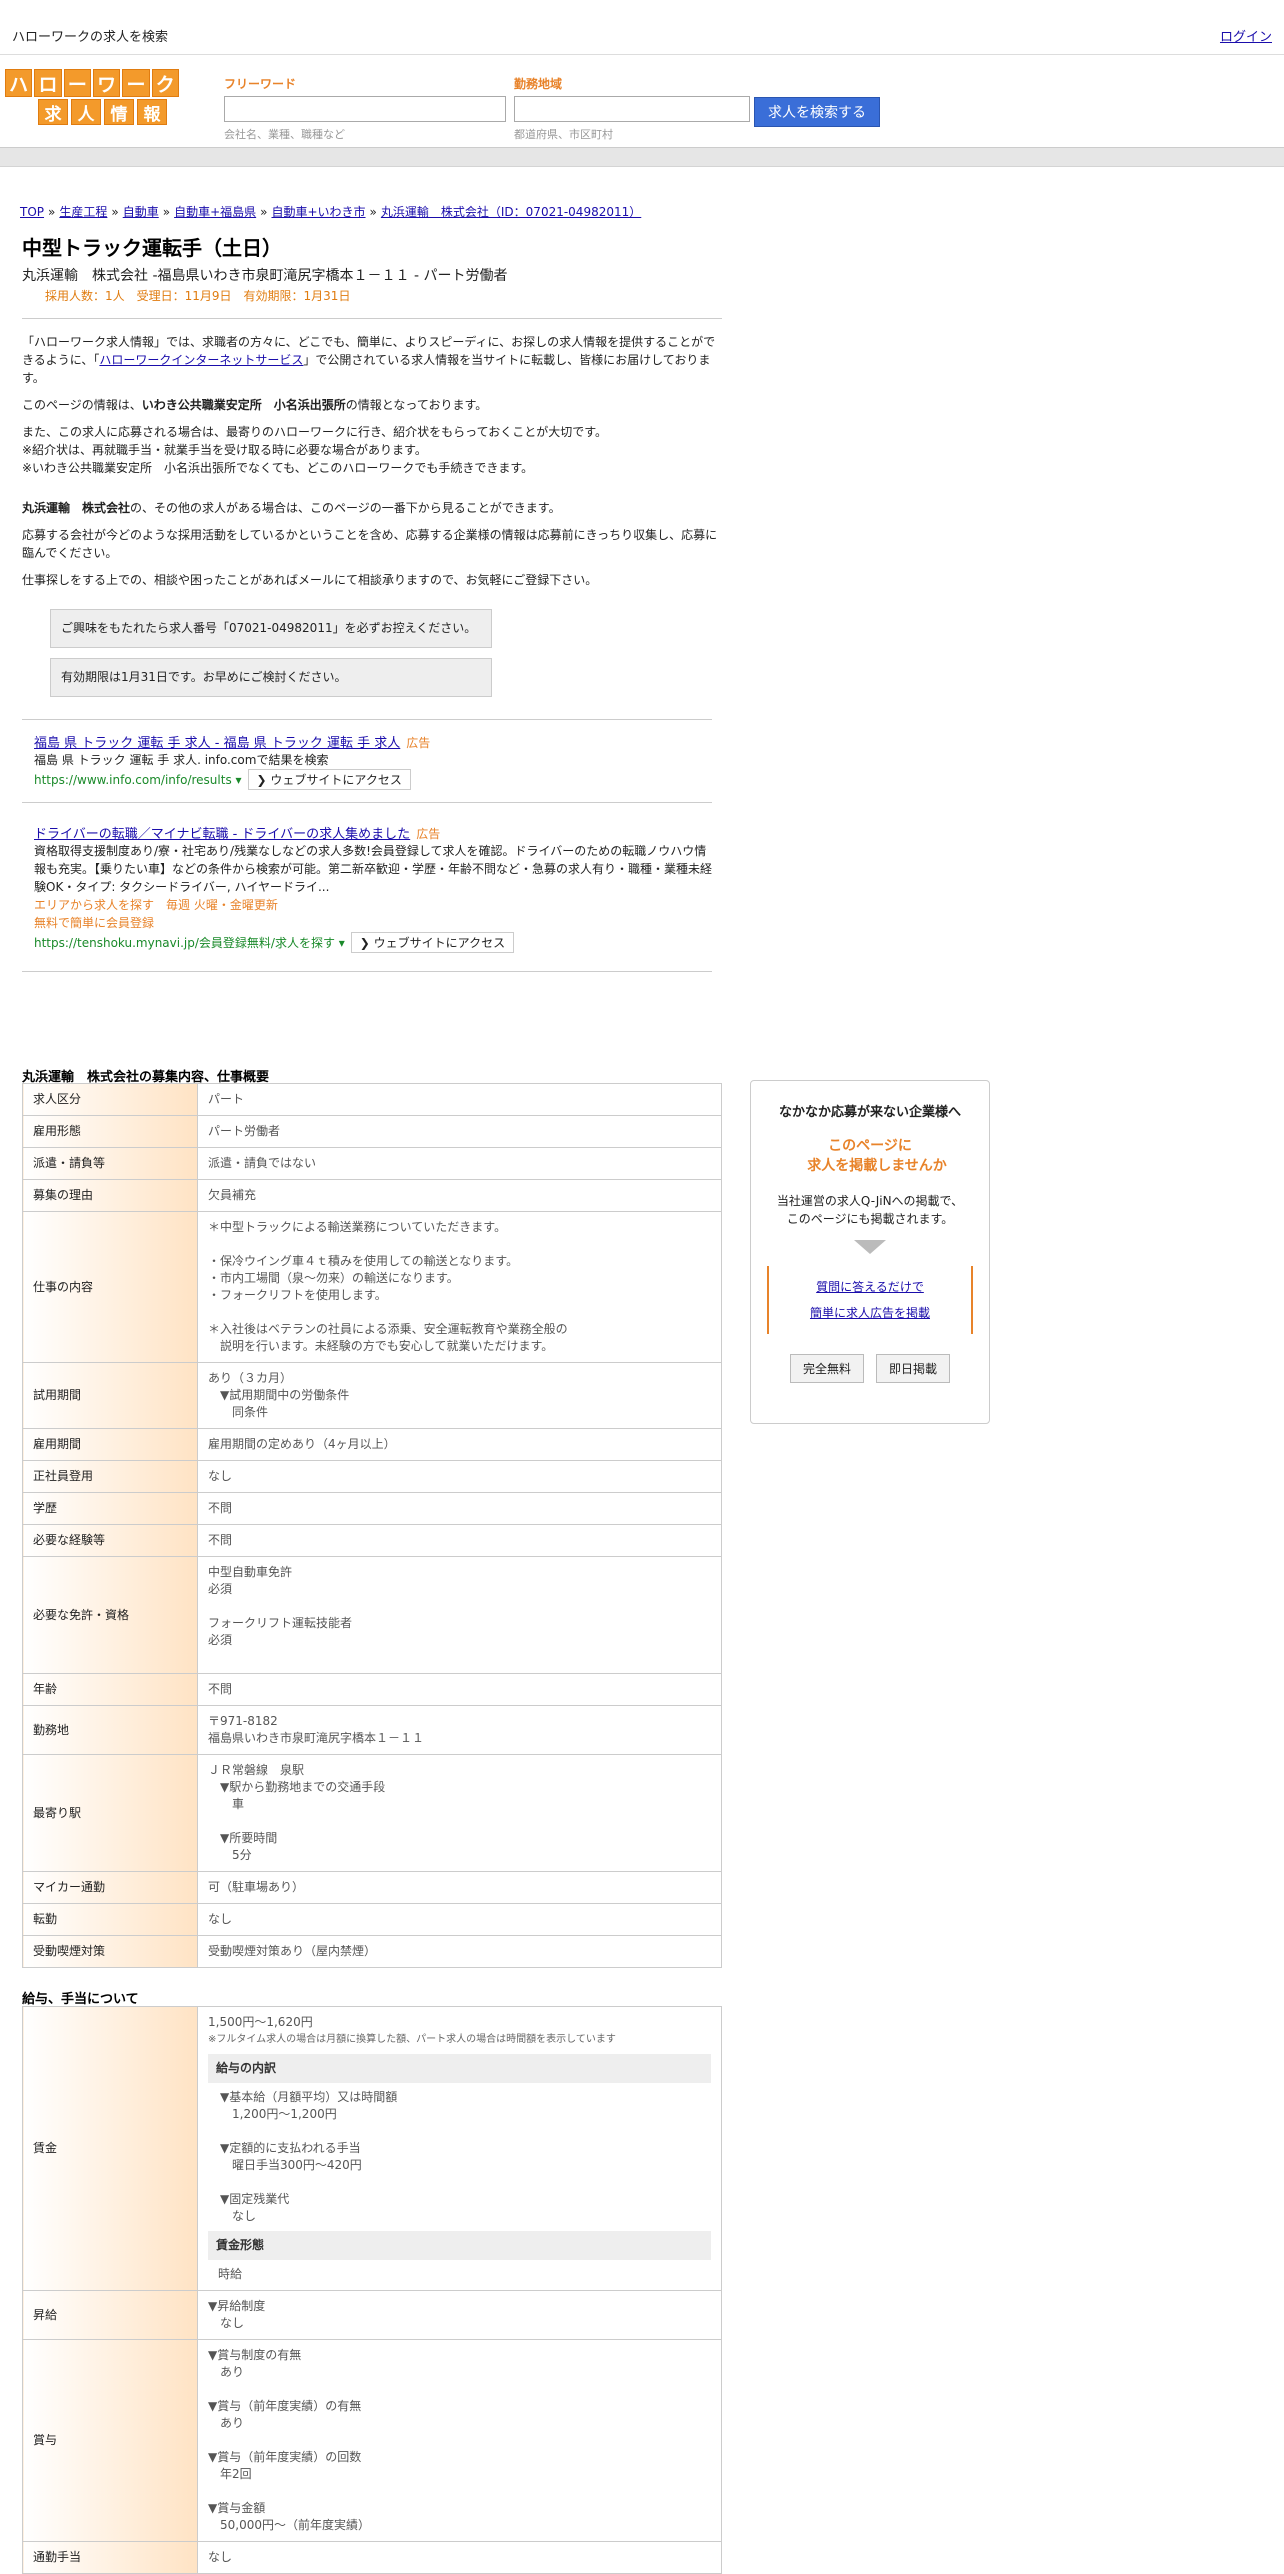  What do you see at coordinates (265, 276) in the screenshot?
I see `job-subtitle: 丸浜運輸 株式会社 -福島県いわき市泉町滝尻字橋本１－１１ - パート労働者` at bounding box center [265, 276].